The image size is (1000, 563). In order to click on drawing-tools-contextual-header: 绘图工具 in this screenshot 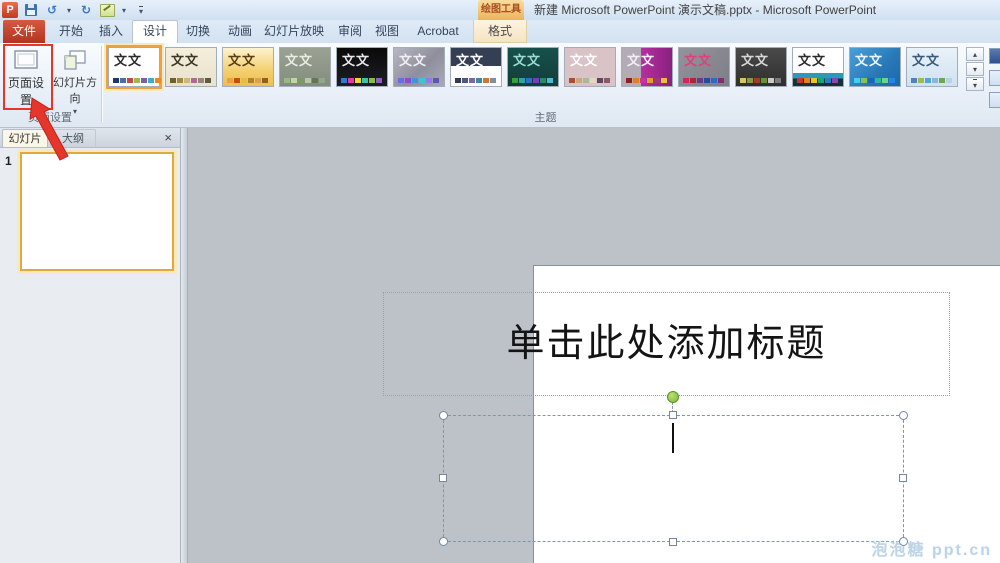, I will do `click(501, 10)`.